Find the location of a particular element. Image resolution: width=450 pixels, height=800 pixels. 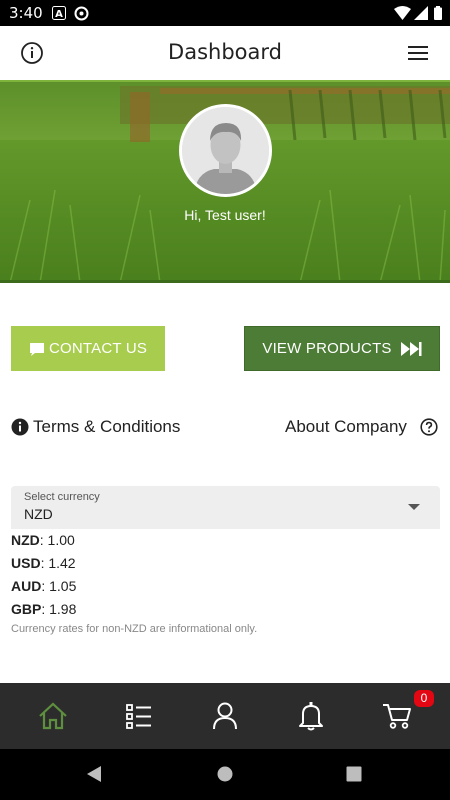

battery-icon is located at coordinates (438, 15).